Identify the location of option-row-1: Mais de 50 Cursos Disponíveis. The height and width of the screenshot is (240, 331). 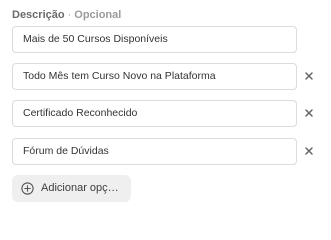
(154, 39).